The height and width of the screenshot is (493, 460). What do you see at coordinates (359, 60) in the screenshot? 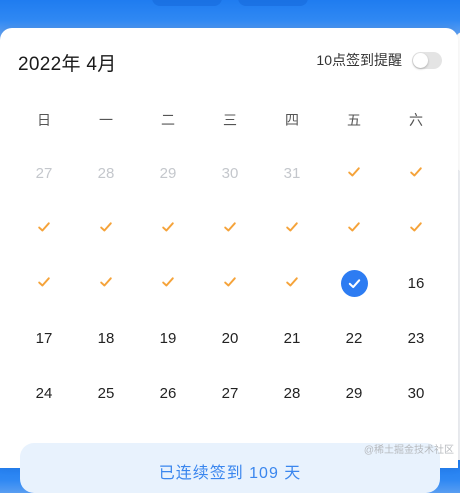
I see `reminder-label: 10点签到提醒` at bounding box center [359, 60].